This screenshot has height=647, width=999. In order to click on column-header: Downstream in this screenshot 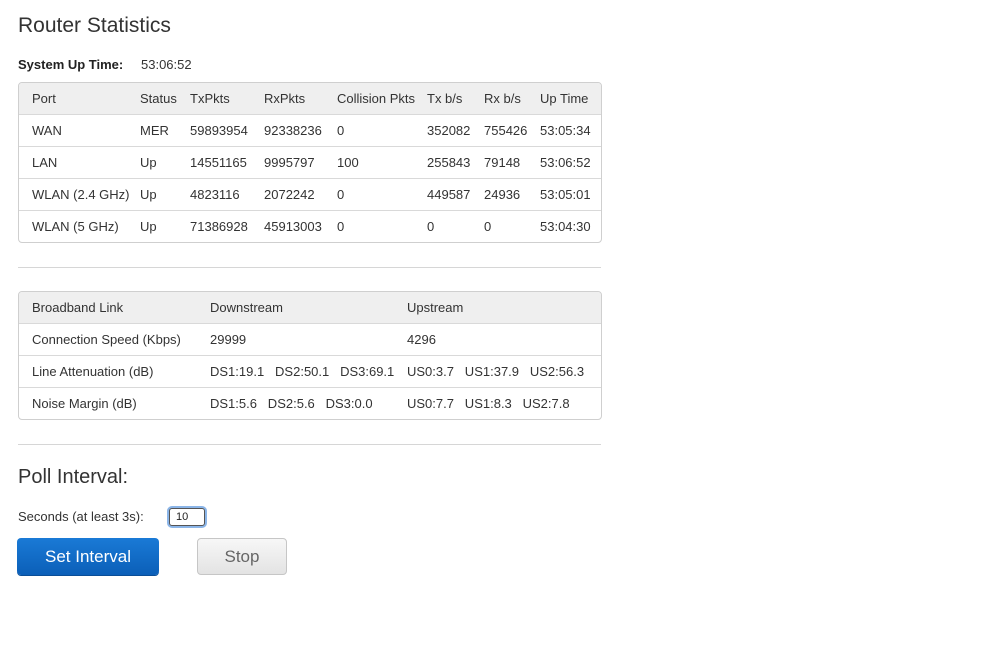, I will do `click(246, 307)`.